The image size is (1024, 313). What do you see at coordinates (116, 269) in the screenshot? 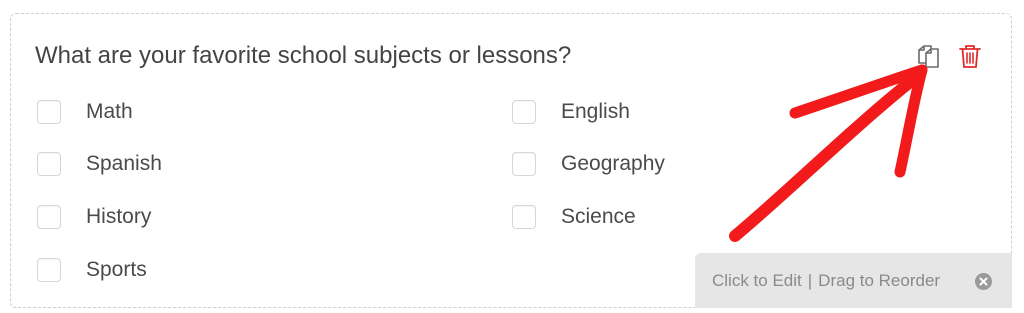
I see `option-label: Sports` at bounding box center [116, 269].